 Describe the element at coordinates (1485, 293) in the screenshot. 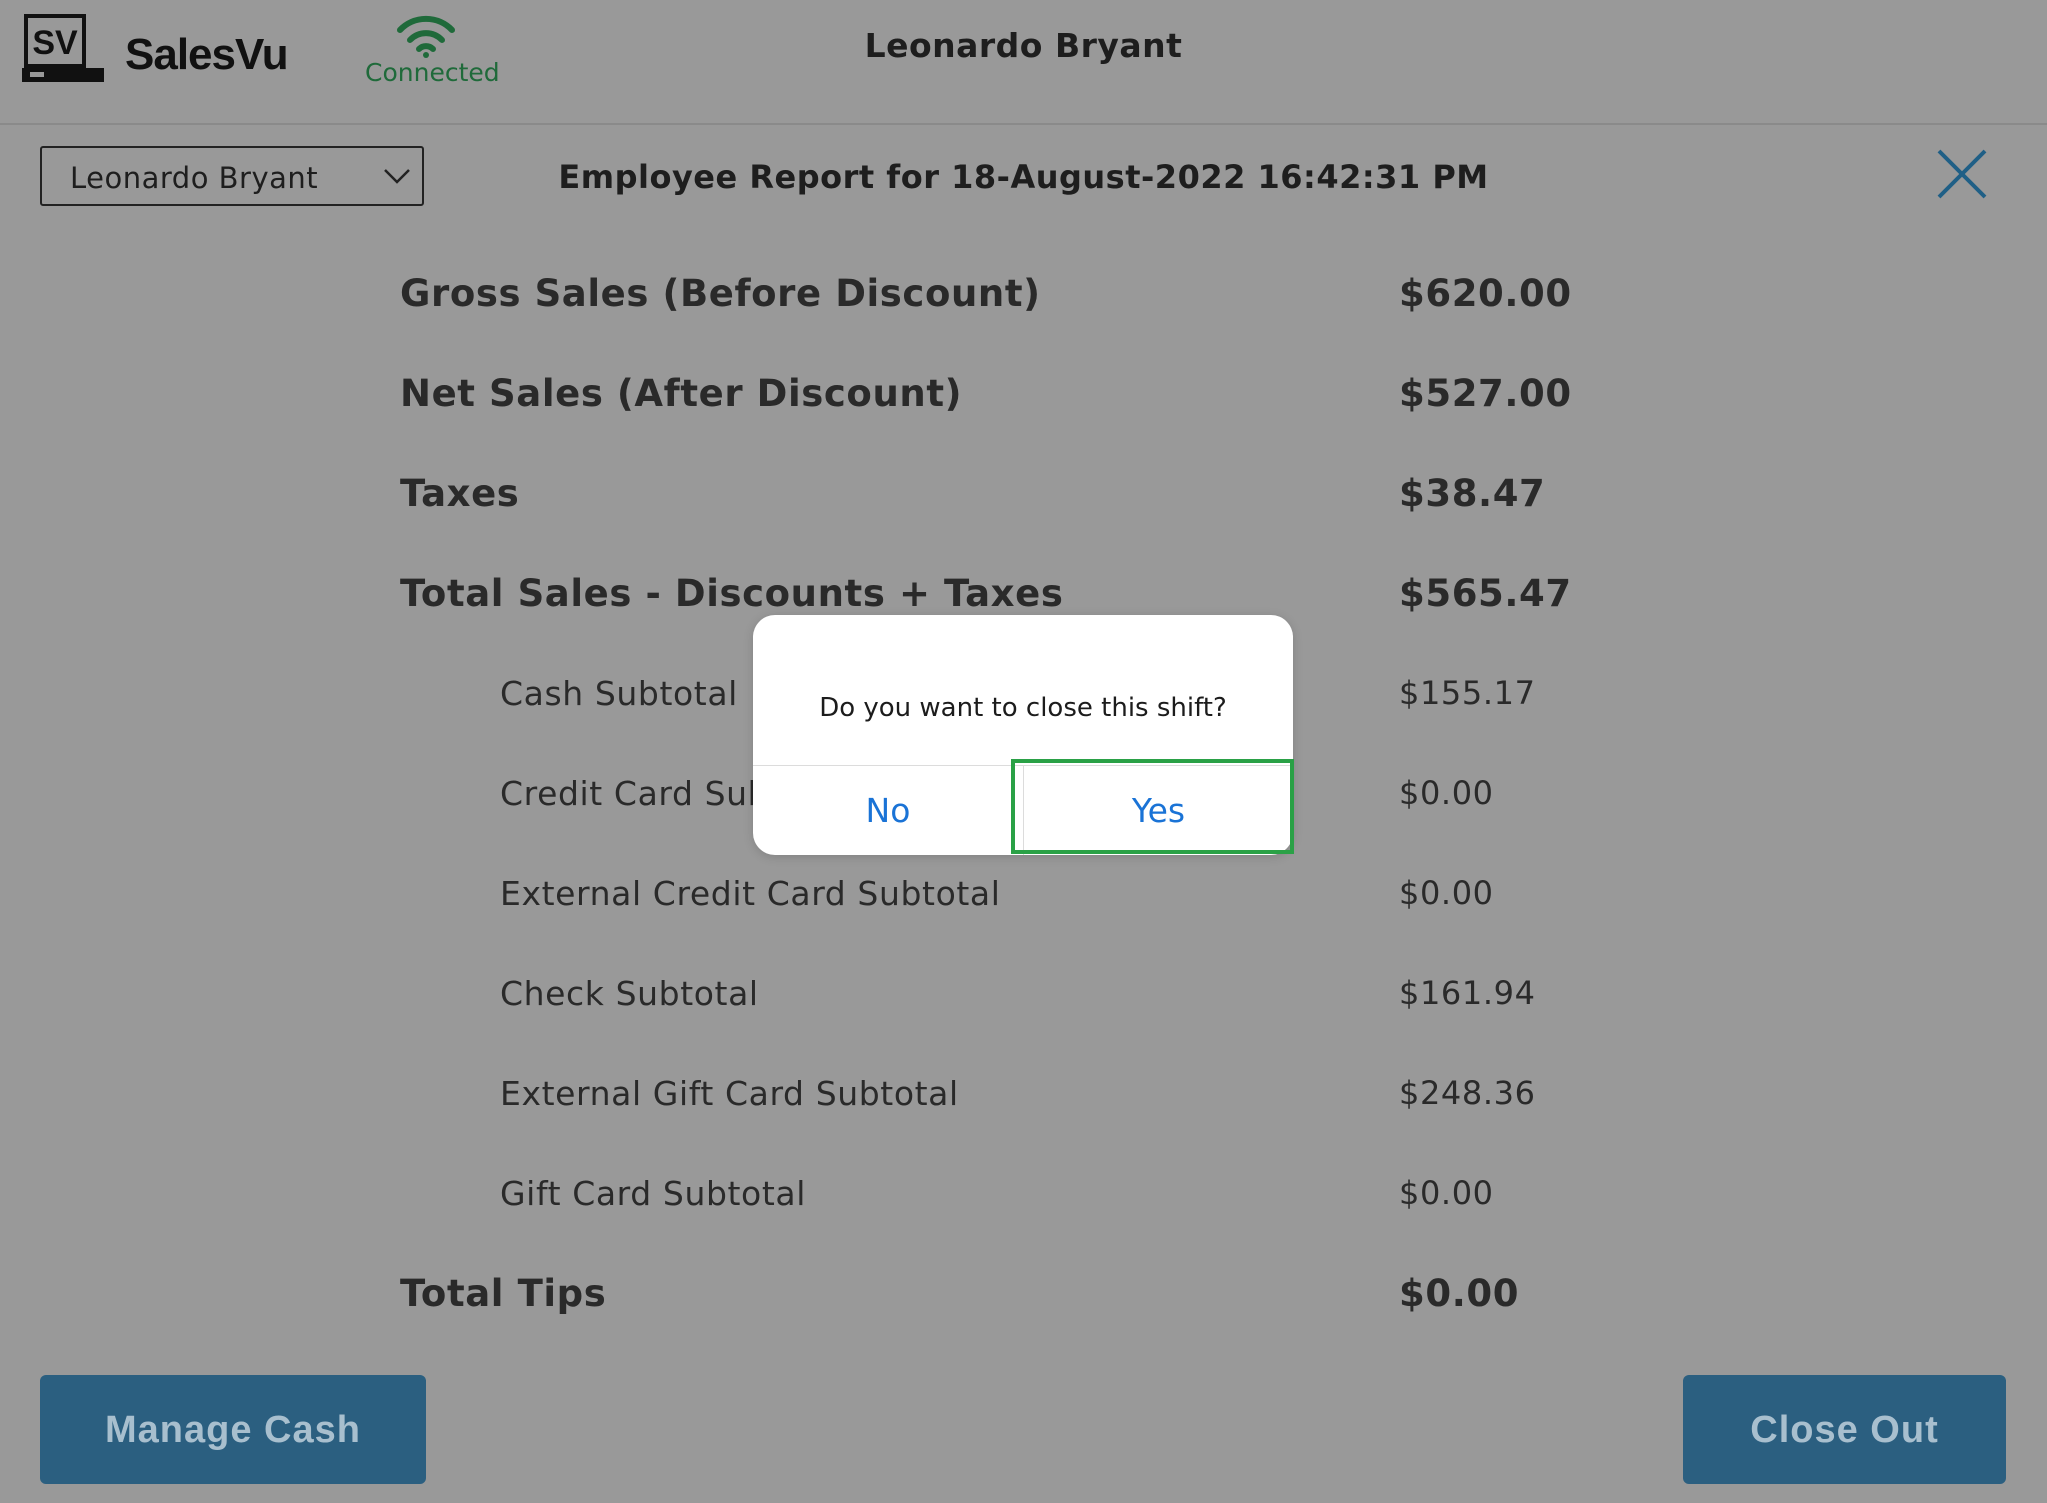

I see `row-value-gross-sales: $620.00` at that location.